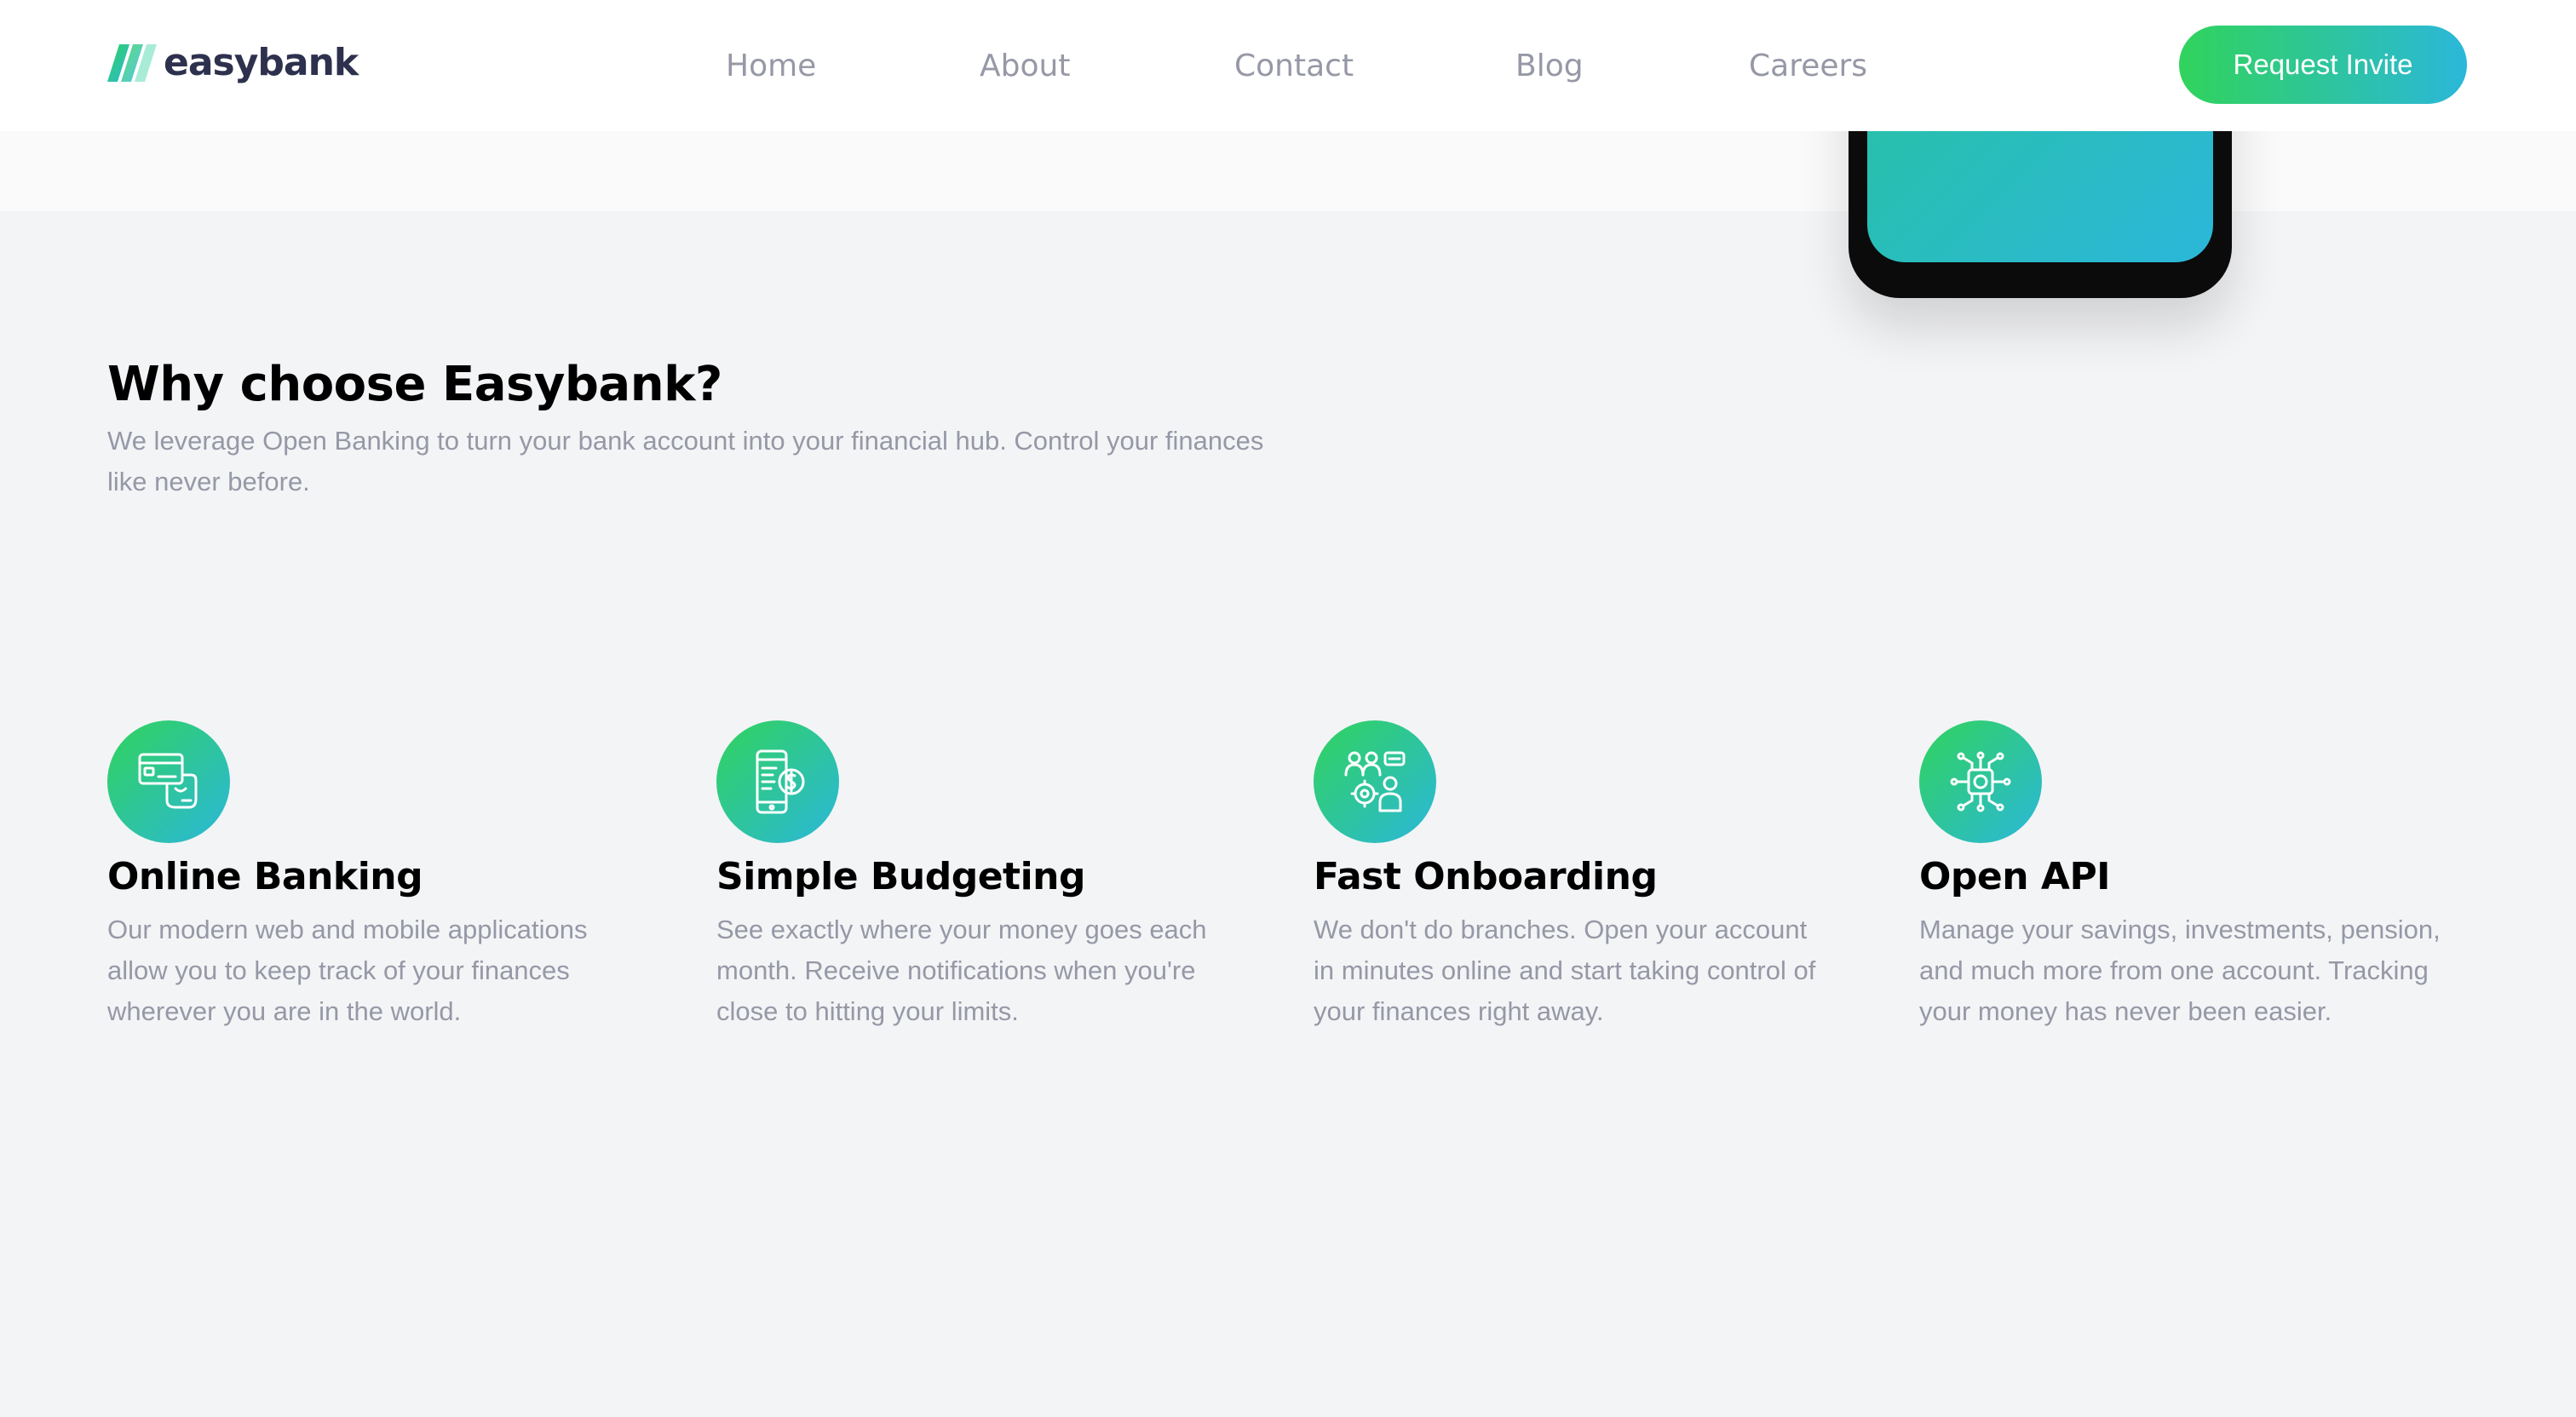 The height and width of the screenshot is (1417, 2576). I want to click on api-icon, so click(1981, 781).